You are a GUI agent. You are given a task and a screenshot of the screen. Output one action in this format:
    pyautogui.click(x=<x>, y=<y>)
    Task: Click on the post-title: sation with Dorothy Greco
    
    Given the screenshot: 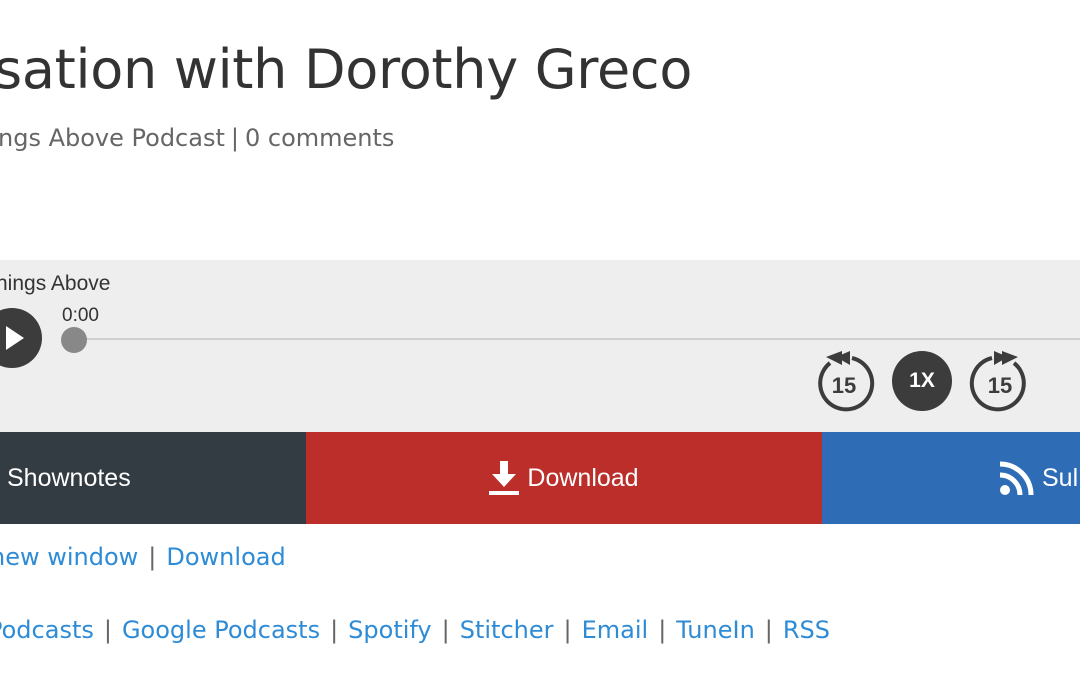 What is the action you would take?
    pyautogui.click(x=346, y=69)
    